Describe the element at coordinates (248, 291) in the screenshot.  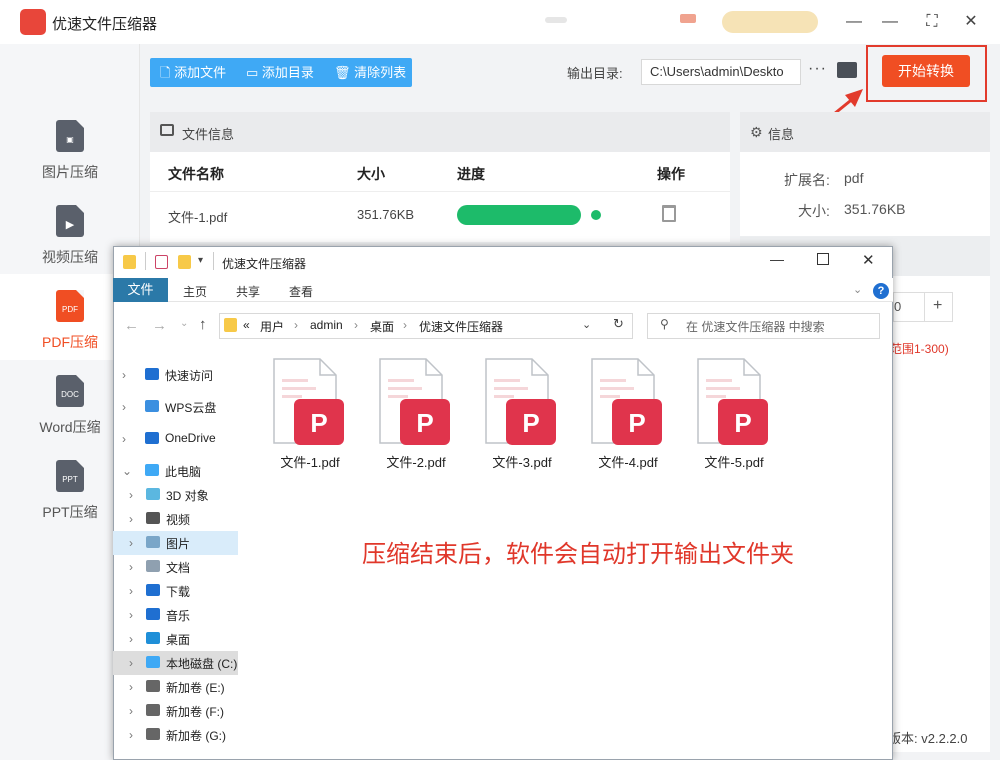
I see `tab-share: 共享` at that location.